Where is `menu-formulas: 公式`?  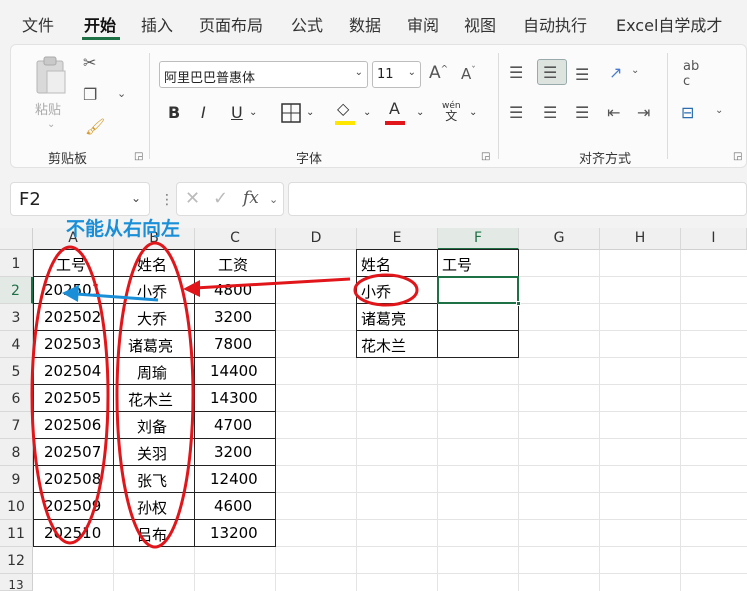 menu-formulas: 公式 is located at coordinates (307, 24).